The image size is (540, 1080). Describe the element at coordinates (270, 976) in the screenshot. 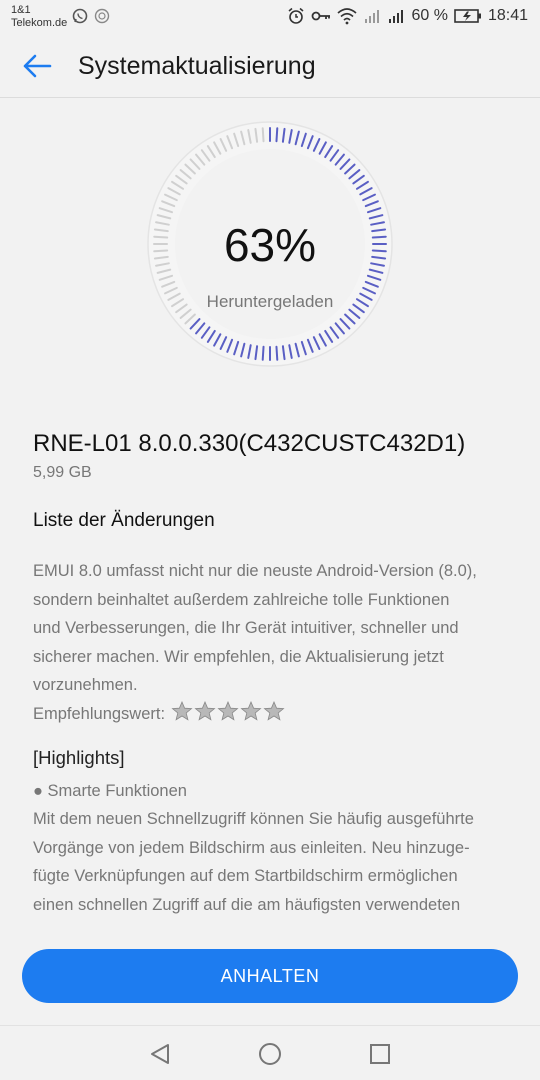

I see `pause-download-button: ANHALTEN` at that location.